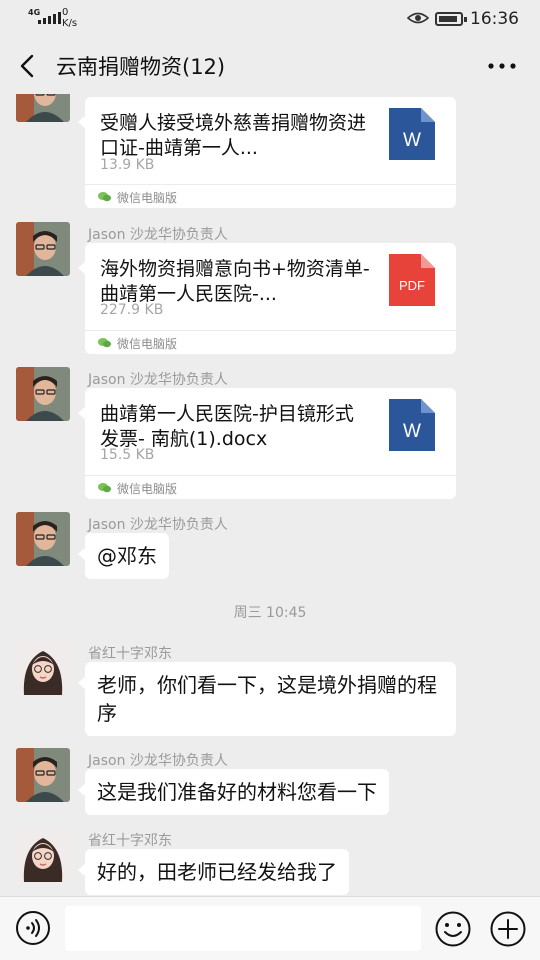 This screenshot has width=540, height=960. Describe the element at coordinates (270, 66) in the screenshot. I see `chat-header: 云南捐赠物资(12)` at that location.